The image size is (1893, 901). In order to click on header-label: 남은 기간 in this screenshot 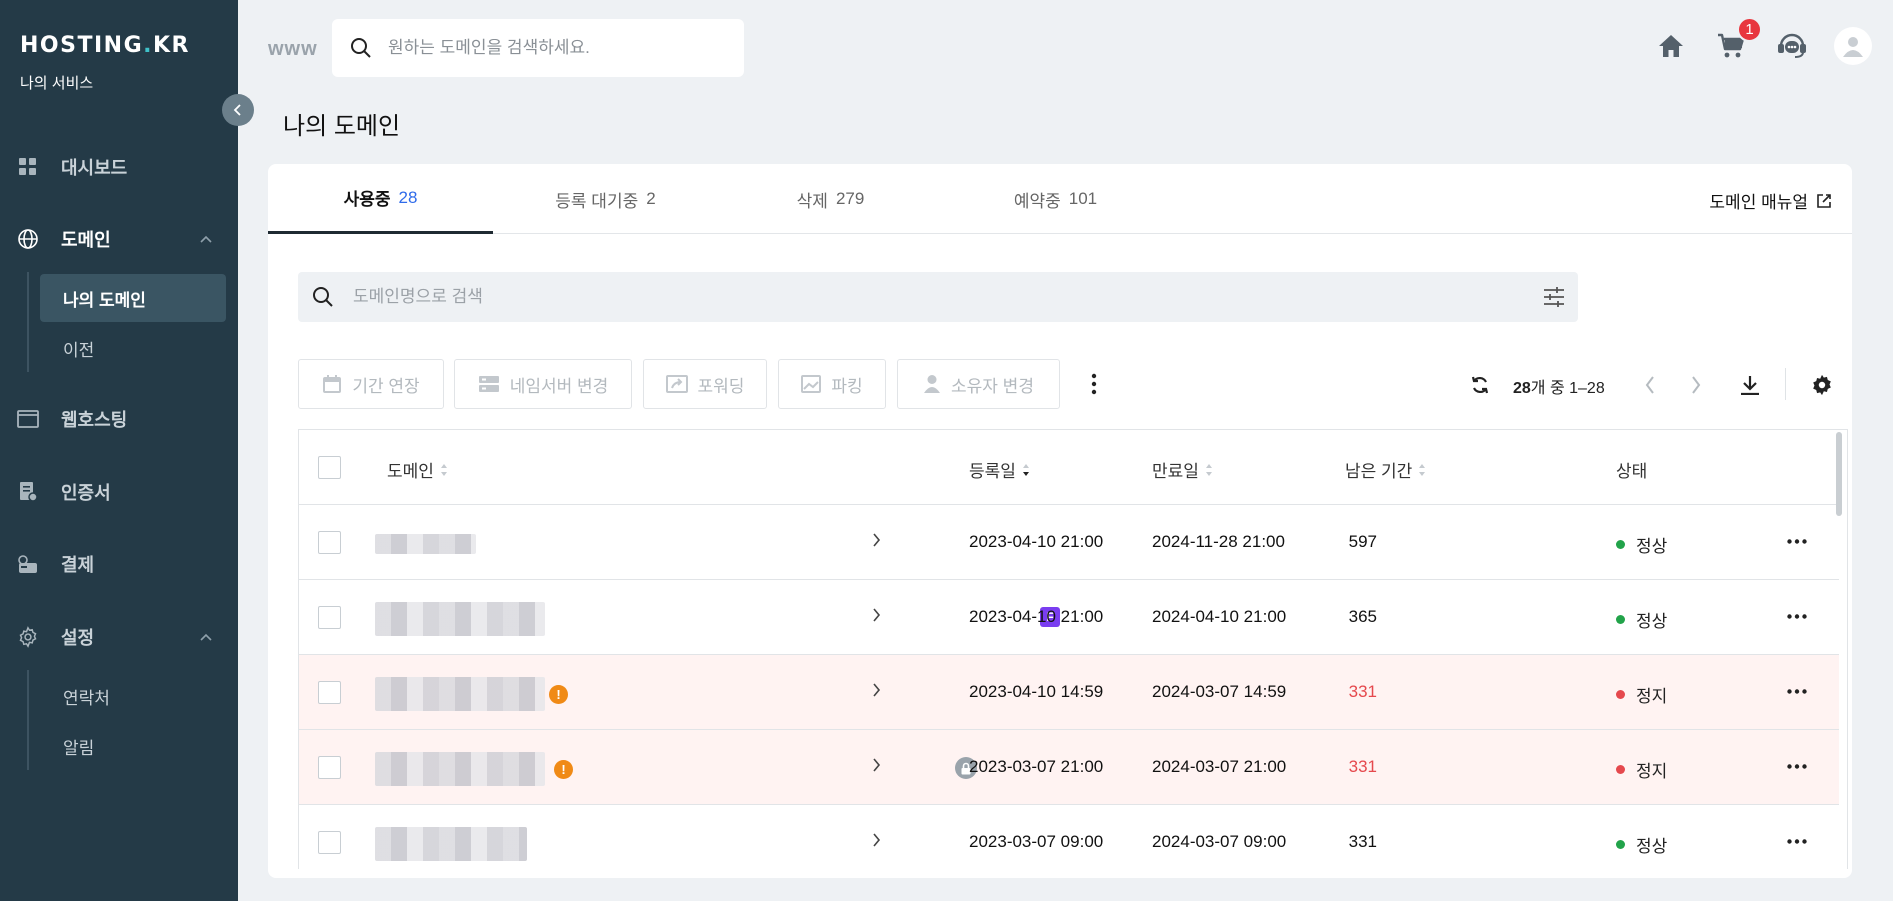, I will do `click(1379, 471)`.